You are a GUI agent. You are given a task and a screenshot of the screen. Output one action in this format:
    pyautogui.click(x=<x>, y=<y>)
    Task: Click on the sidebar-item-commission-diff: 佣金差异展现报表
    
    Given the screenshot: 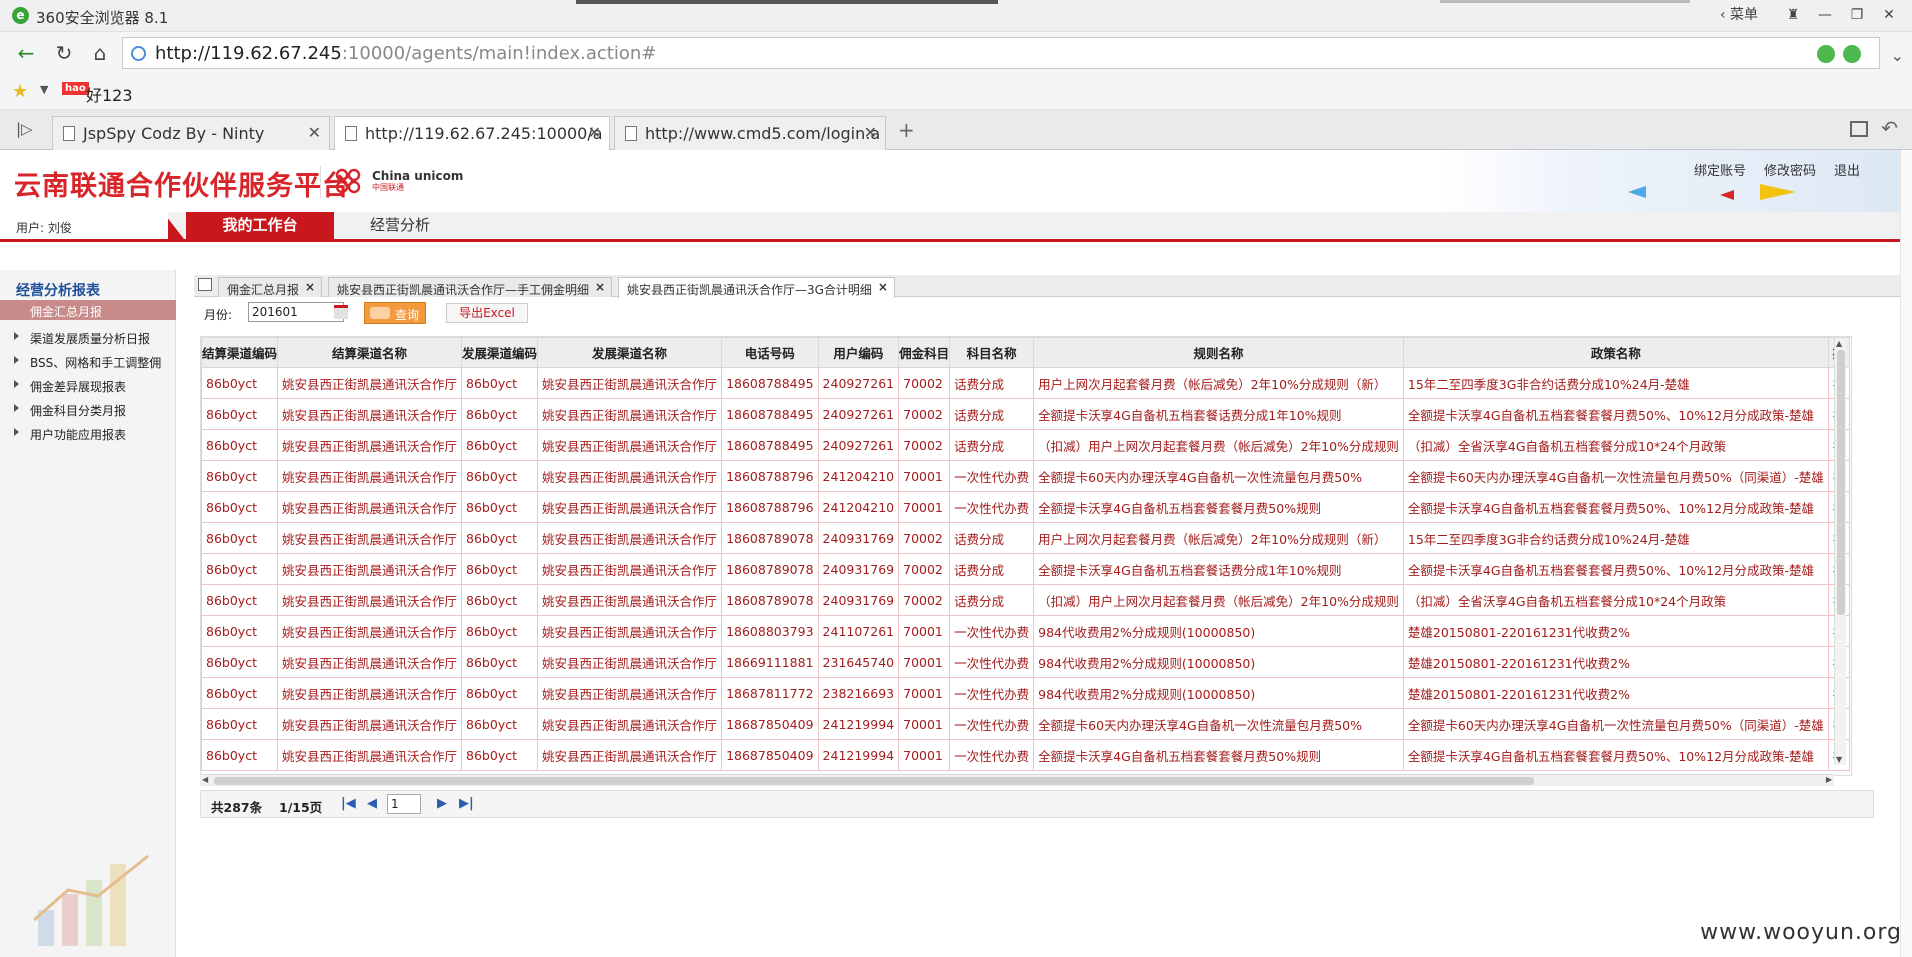 What is the action you would take?
    pyautogui.click(x=88, y=385)
    